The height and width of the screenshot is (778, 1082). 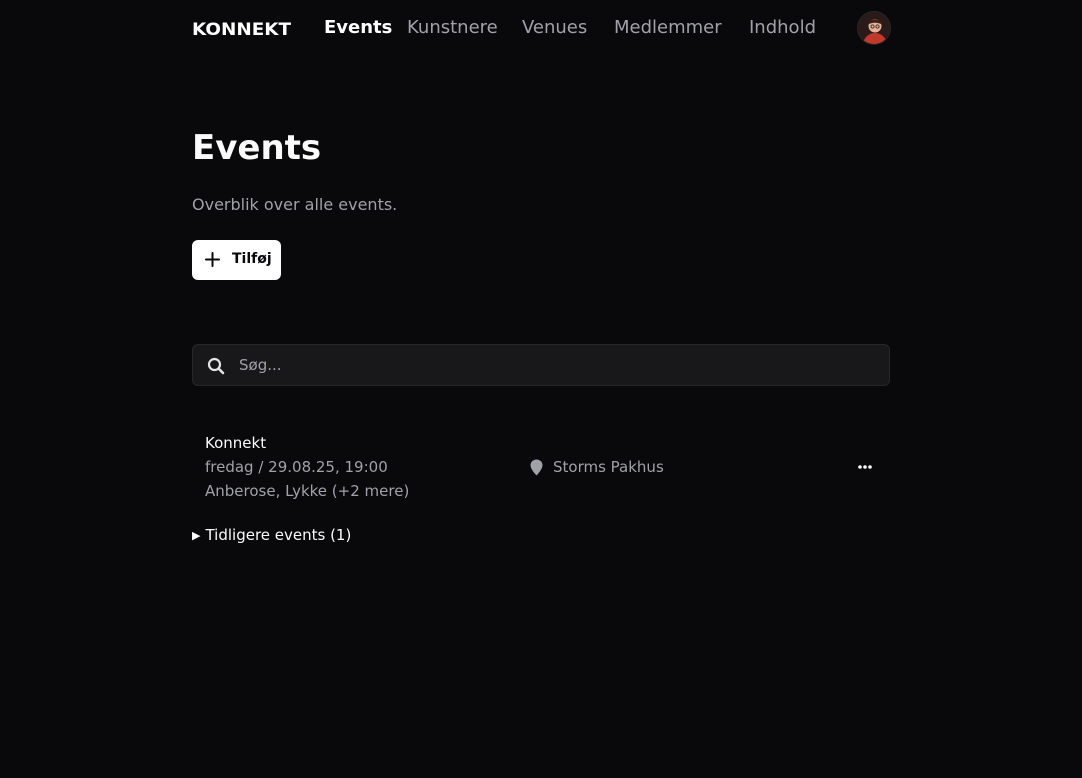 I want to click on nav-link-medlemmer: Medlemmer, so click(x=668, y=27).